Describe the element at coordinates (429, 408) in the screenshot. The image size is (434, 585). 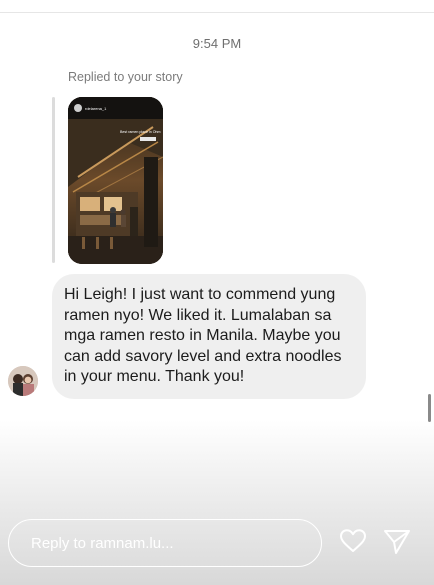
I see `scrollbar-thumb` at that location.